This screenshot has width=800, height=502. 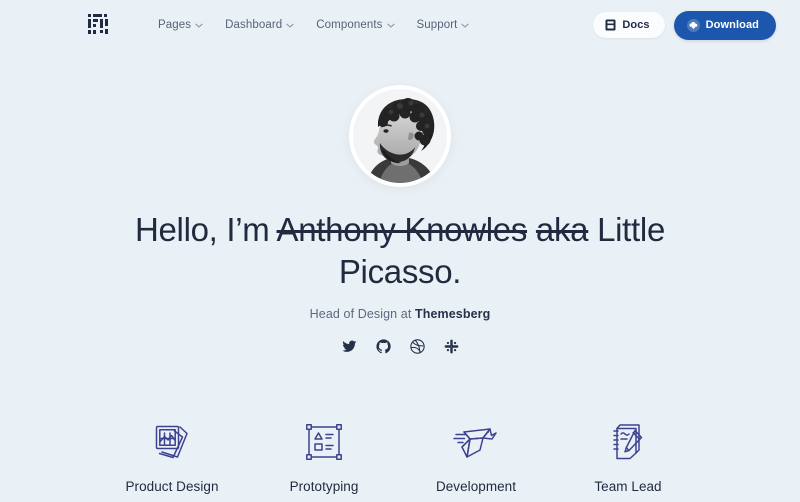 What do you see at coordinates (254, 25) in the screenshot?
I see `nav-item-dashboard-label: Dashboard` at bounding box center [254, 25].